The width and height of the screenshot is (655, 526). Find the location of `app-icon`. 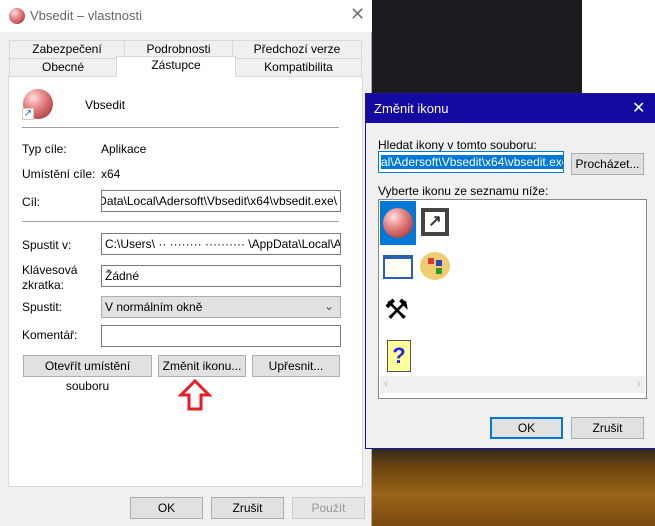

app-icon is located at coordinates (17, 16).